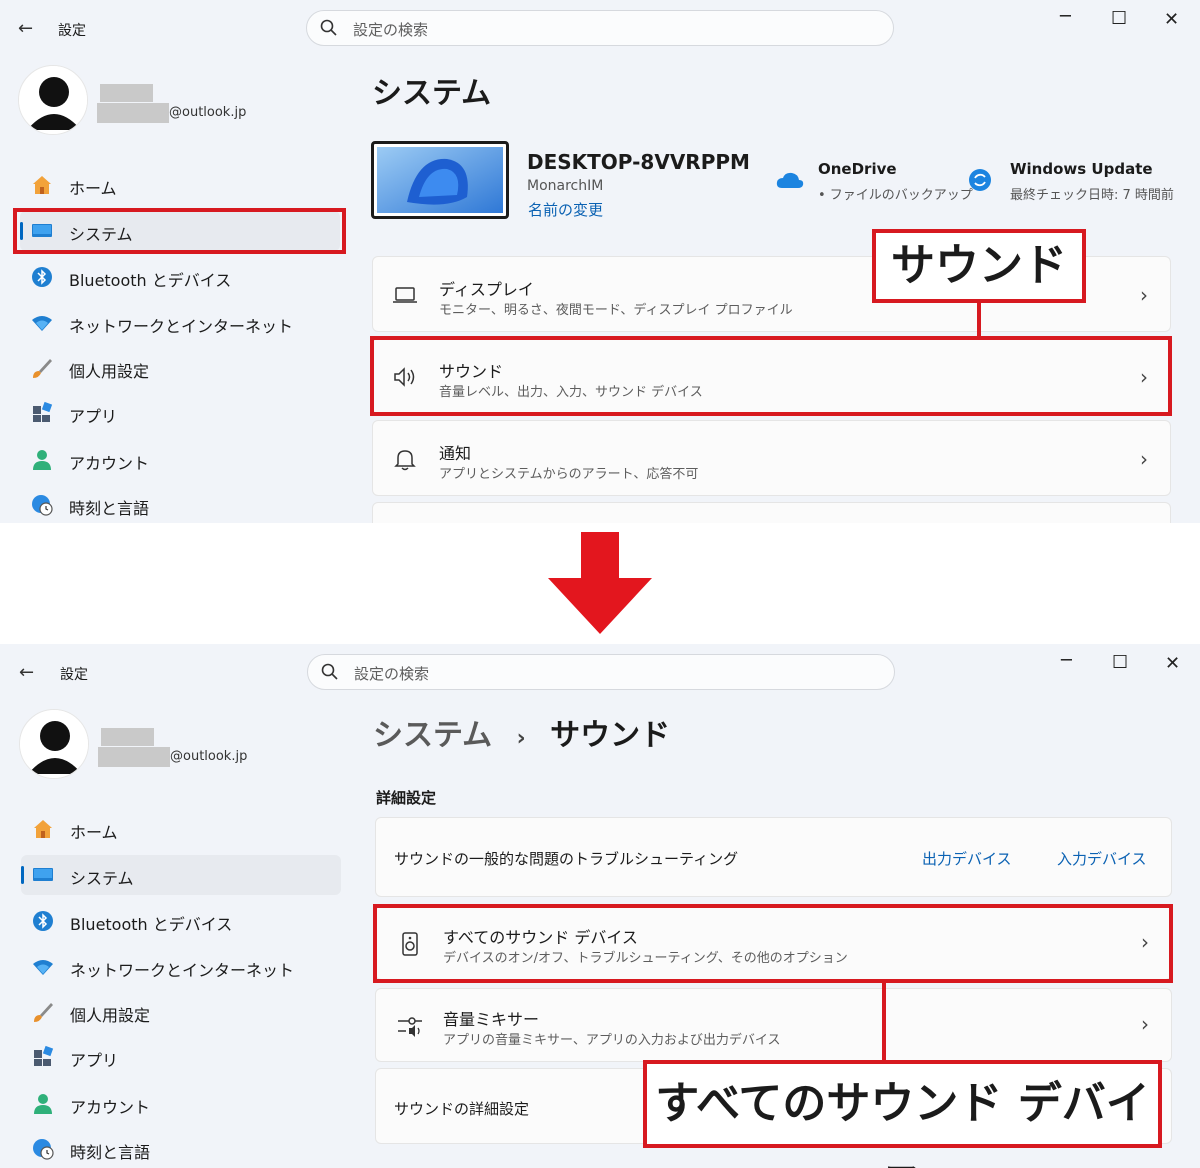  What do you see at coordinates (773, 857) in the screenshot?
I see `card-troubleshoot: サウンドの一般的な問題のトラブルシューティング 出力デバイス 入力デバイス` at bounding box center [773, 857].